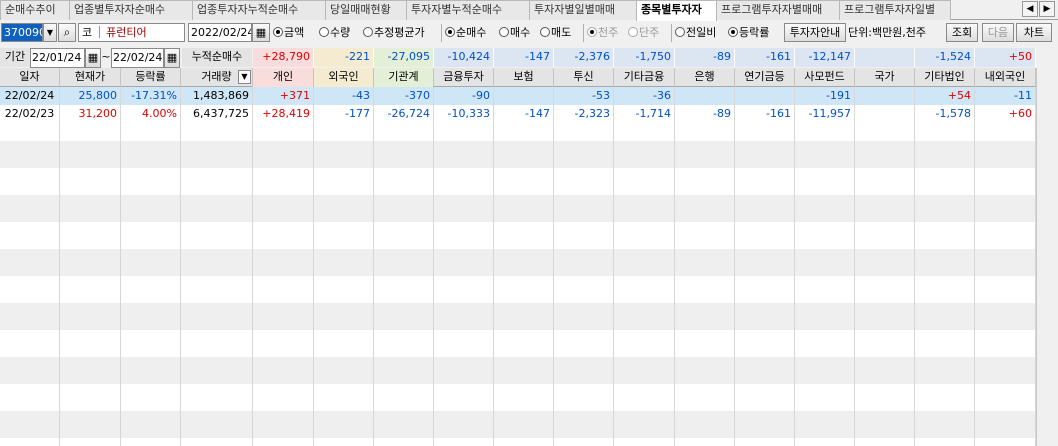 This screenshot has height=446, width=1058. Describe the element at coordinates (887, 32) in the screenshot. I see `unit-label: 단위:백만원,천주` at that location.